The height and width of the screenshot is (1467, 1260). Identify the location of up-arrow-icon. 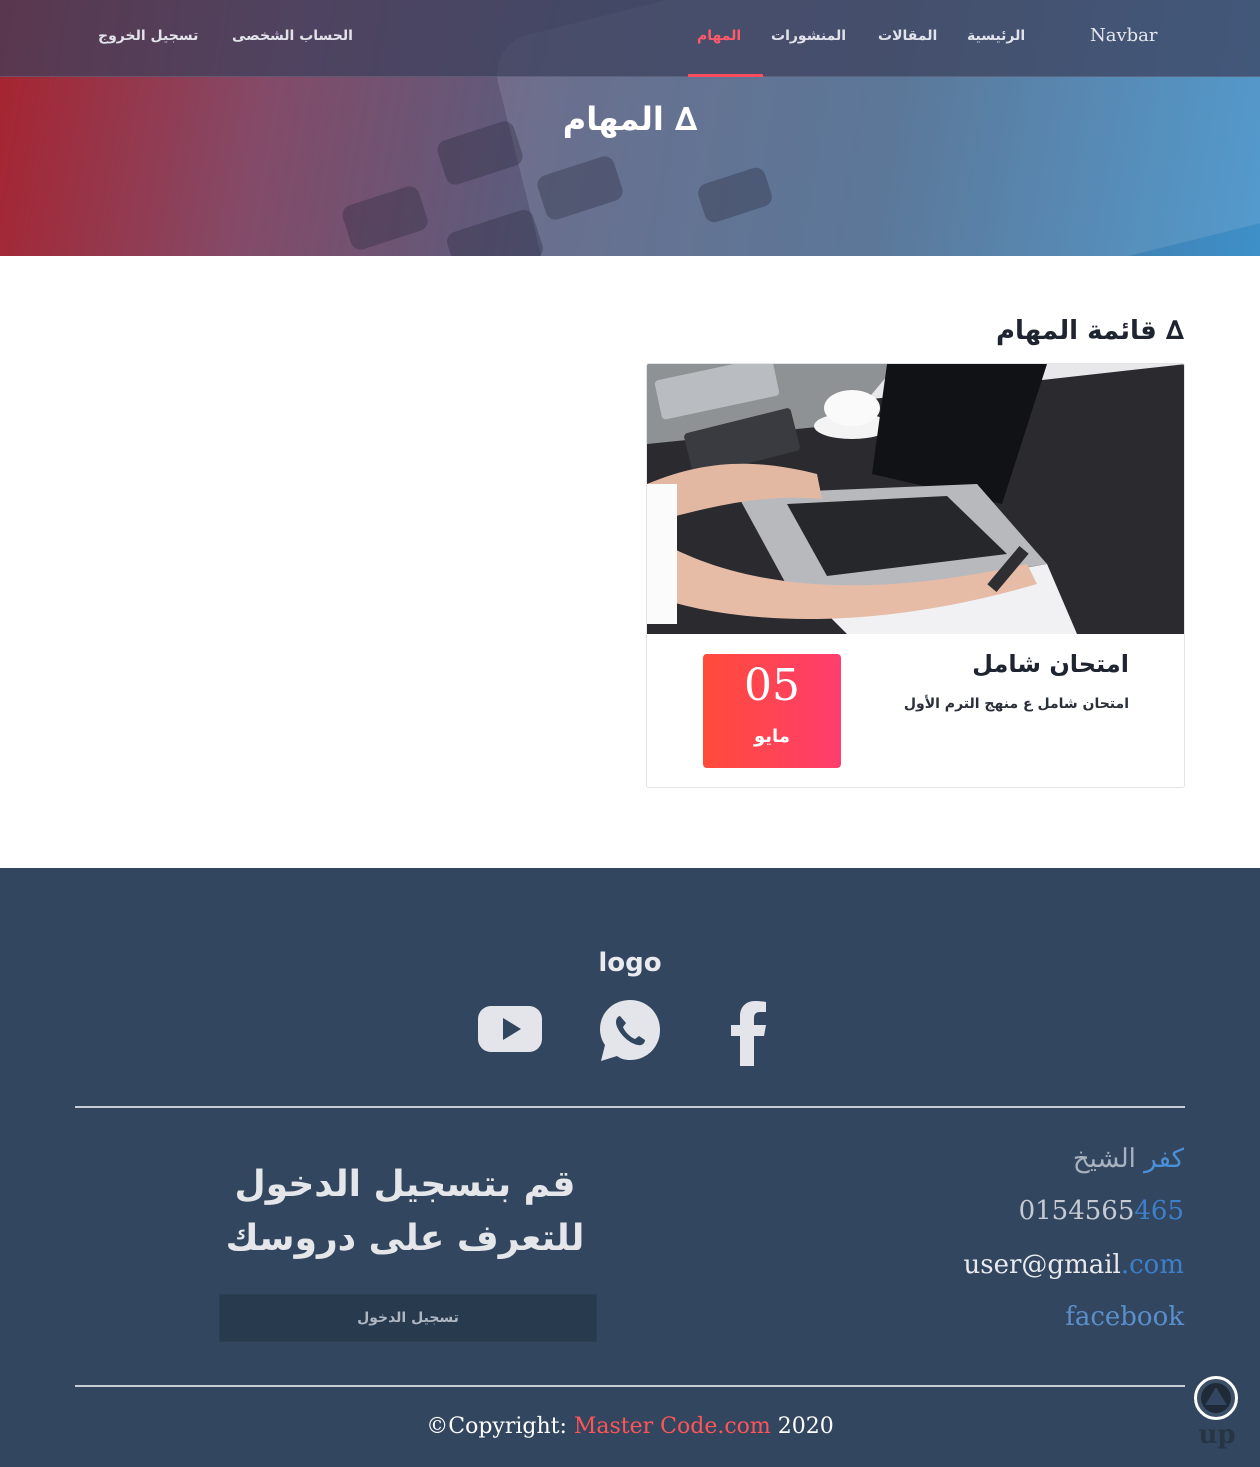
(1216, 1398).